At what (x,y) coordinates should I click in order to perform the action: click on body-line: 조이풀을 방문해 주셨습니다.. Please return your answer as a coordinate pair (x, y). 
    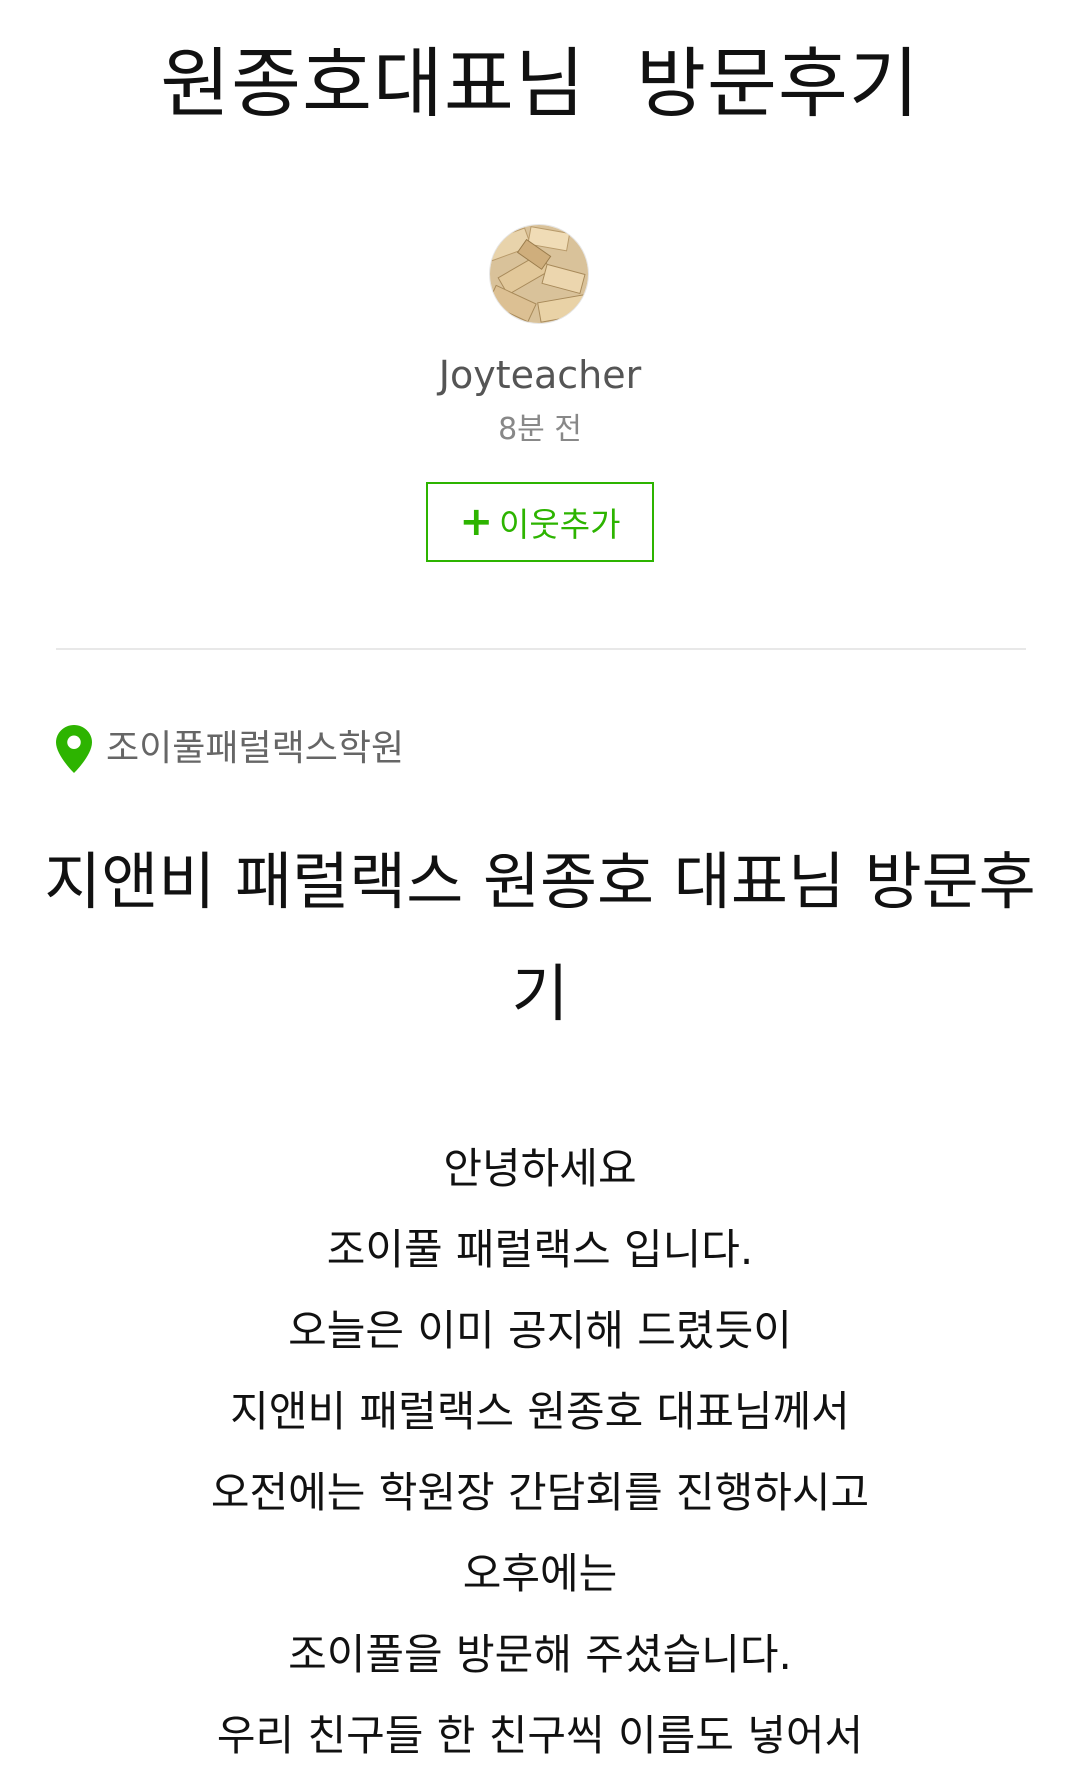
    Looking at the image, I should click on (540, 1654).